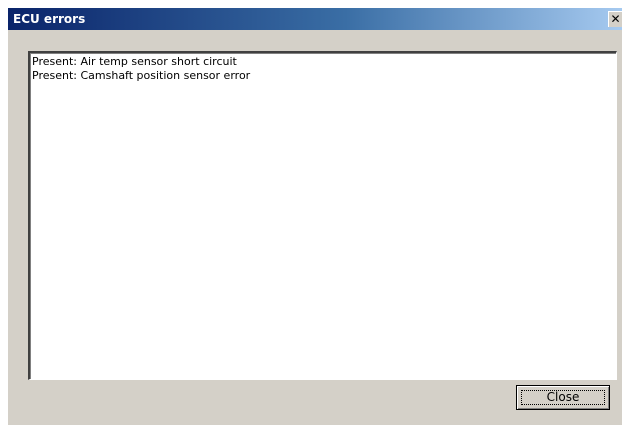  I want to click on window-title: ECU errors, so click(49, 19).